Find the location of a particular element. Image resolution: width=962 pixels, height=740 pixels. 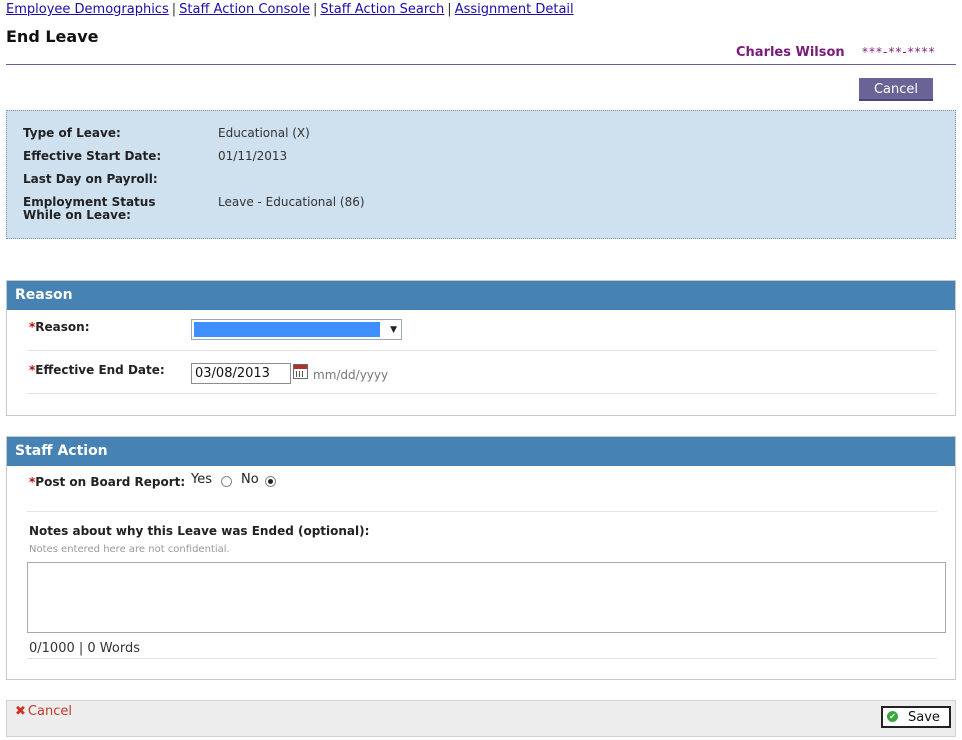

reason-select: ▼ is located at coordinates (296, 329).